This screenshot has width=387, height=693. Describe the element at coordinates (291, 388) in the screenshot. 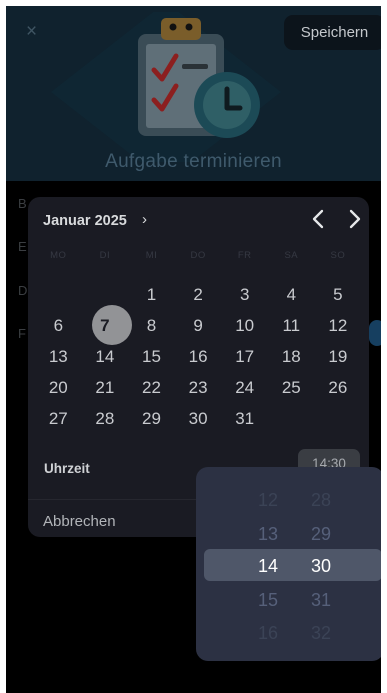

I see `calendar-day: 25` at that location.